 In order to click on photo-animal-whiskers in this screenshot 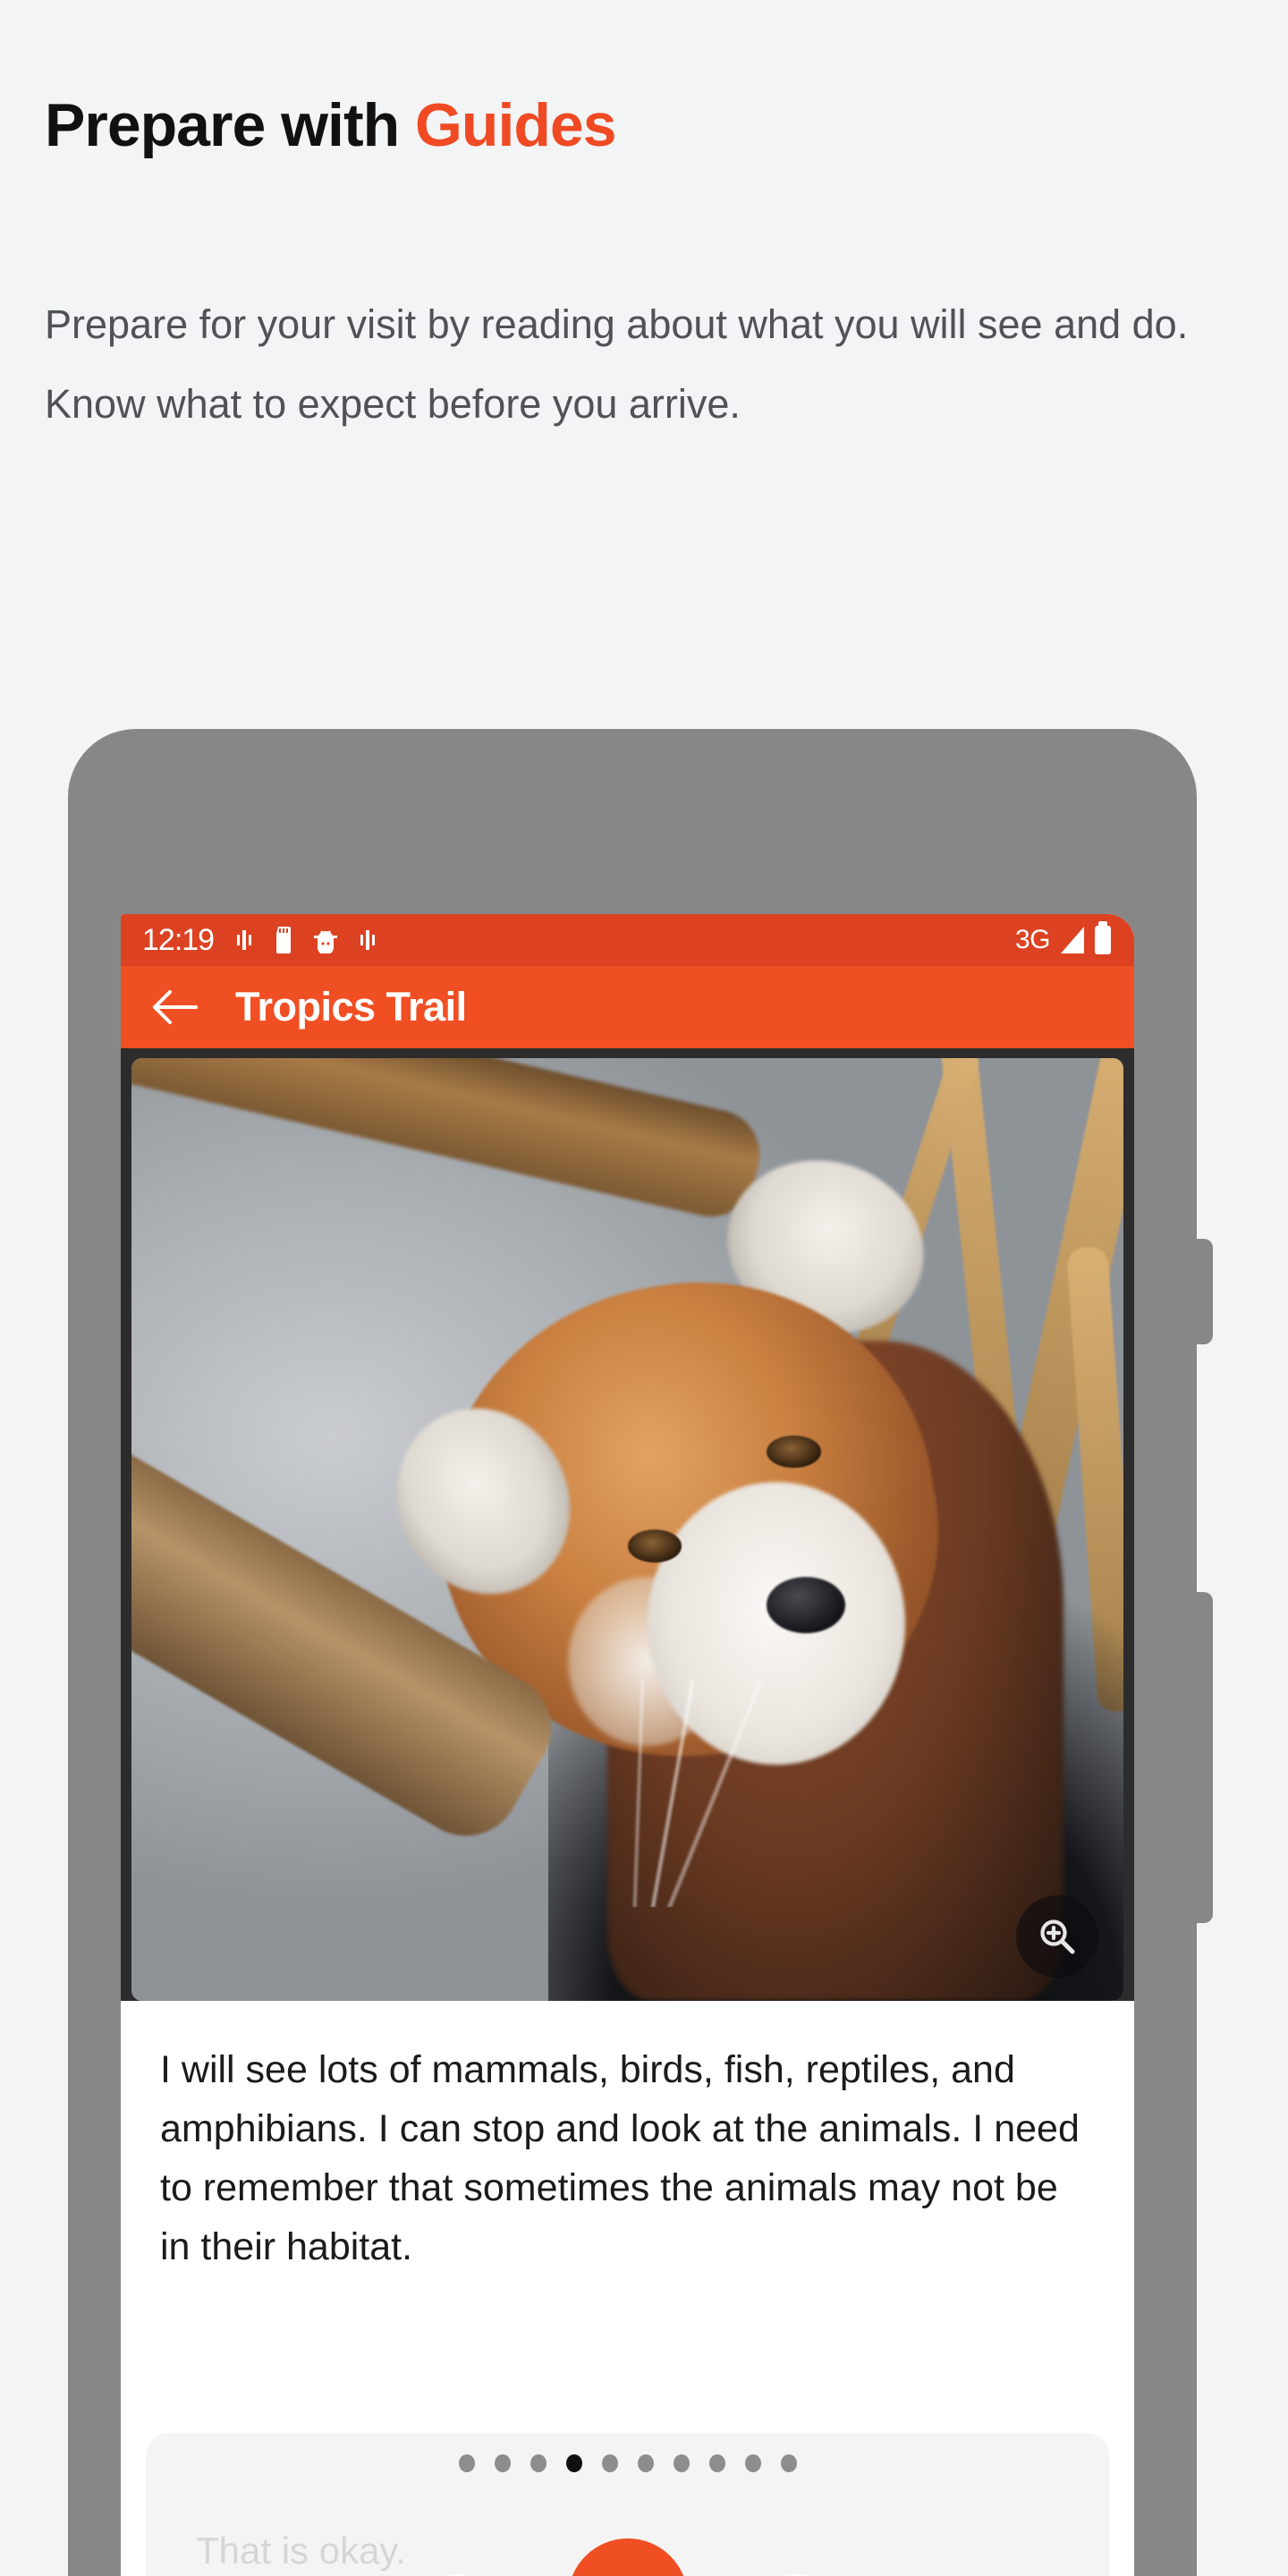, I will do `click(677, 1793)`.